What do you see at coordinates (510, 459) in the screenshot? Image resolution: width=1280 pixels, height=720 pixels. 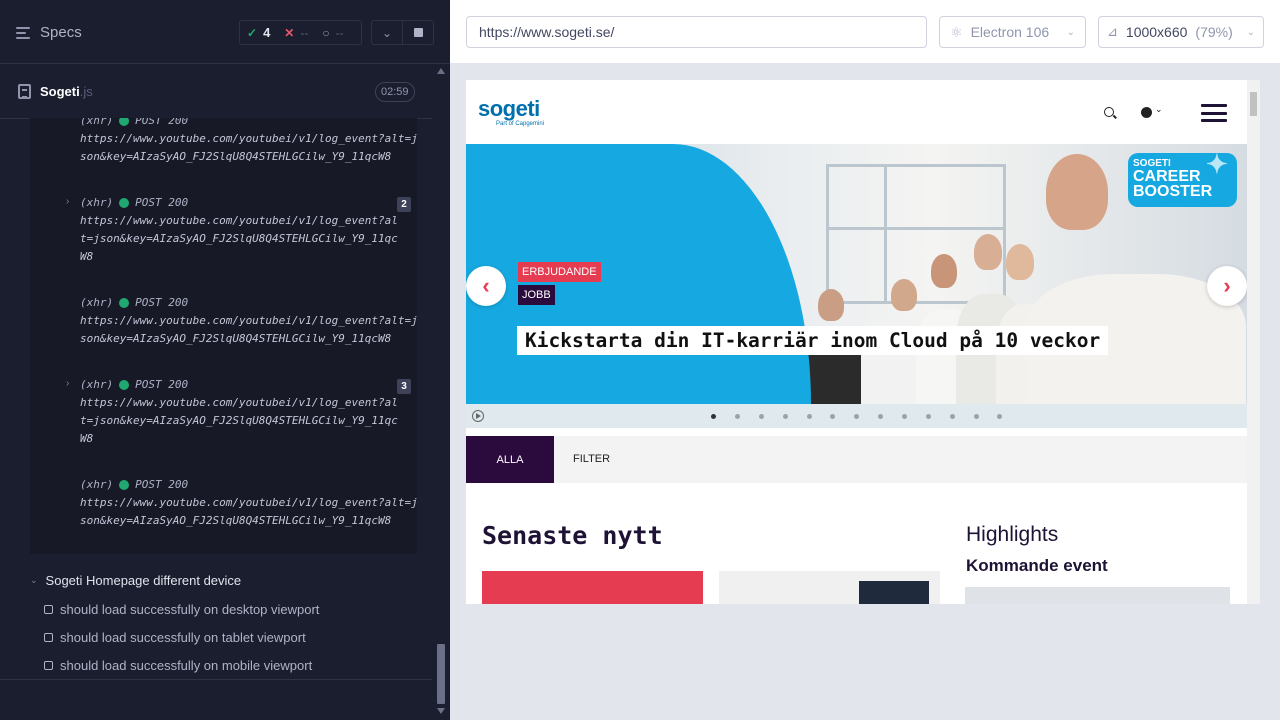 I see `tab-all: ALLA` at bounding box center [510, 459].